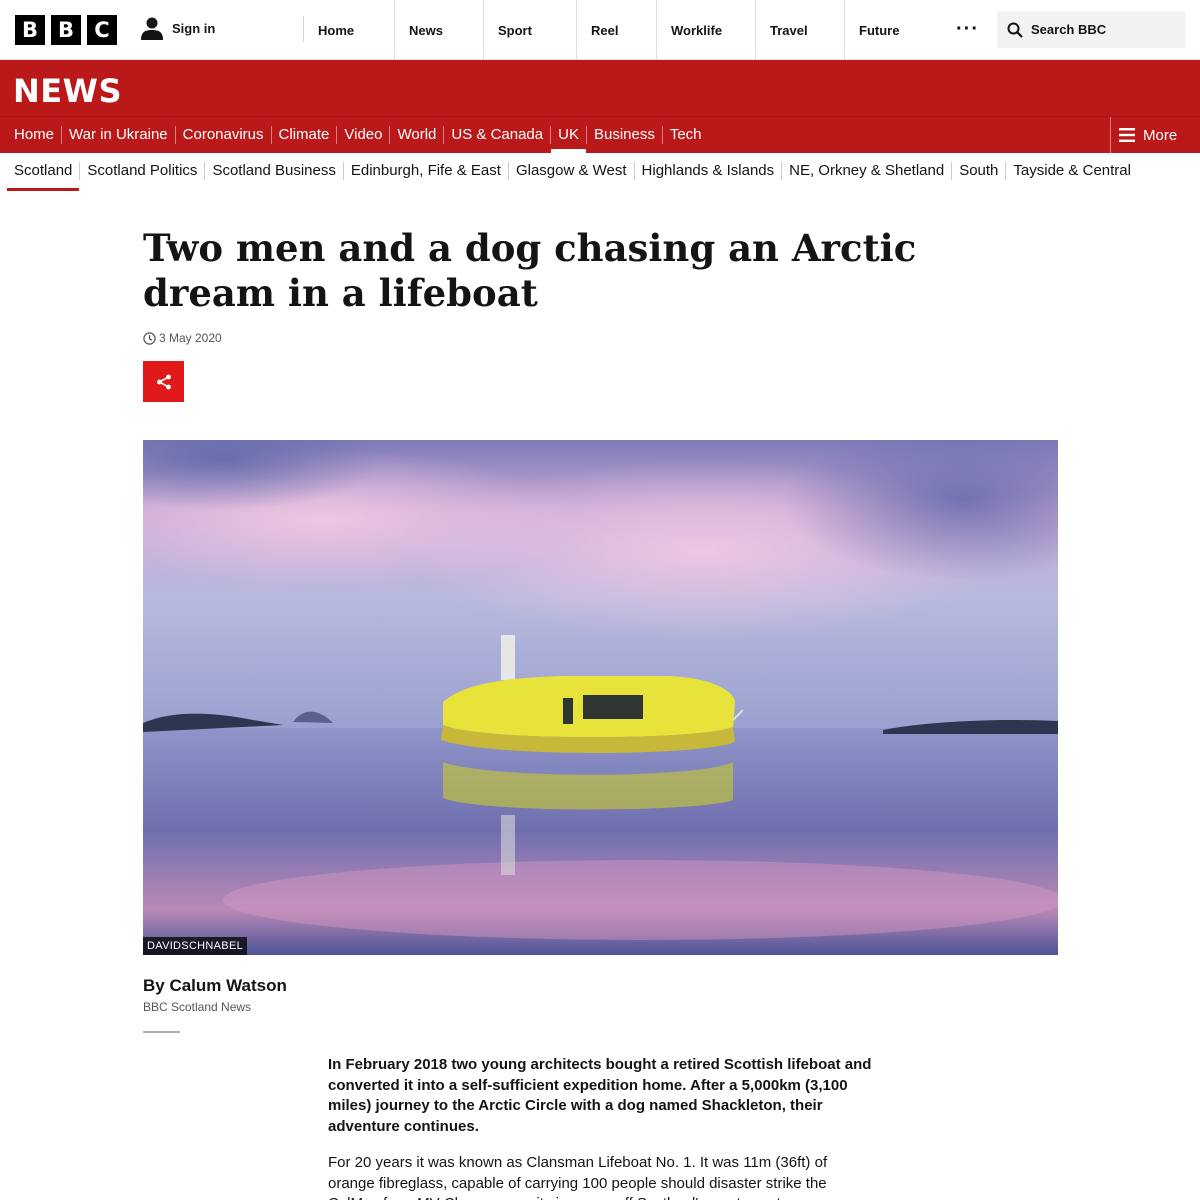  I want to click on section-nav-coronavirus: Coronavirus, so click(222, 135).